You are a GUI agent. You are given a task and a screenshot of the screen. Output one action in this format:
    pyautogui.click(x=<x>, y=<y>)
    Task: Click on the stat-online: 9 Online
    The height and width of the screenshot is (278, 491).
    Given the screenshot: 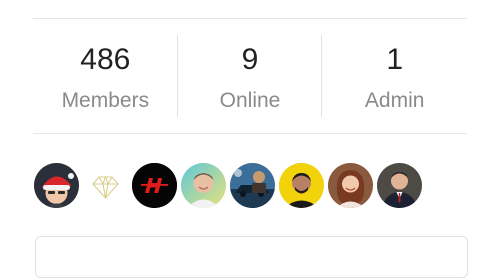 What is the action you would take?
    pyautogui.click(x=250, y=76)
    